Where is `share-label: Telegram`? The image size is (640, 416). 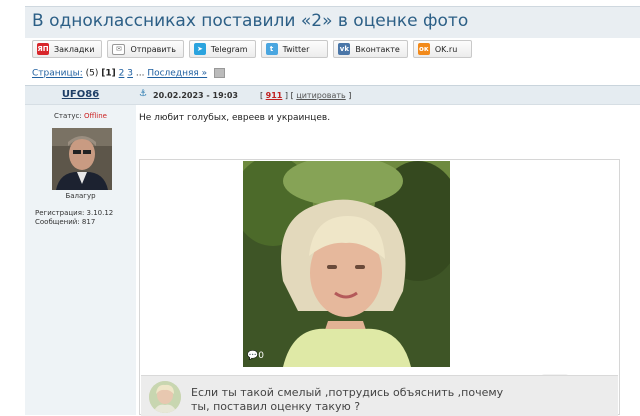
share-label: Telegram is located at coordinates (229, 49).